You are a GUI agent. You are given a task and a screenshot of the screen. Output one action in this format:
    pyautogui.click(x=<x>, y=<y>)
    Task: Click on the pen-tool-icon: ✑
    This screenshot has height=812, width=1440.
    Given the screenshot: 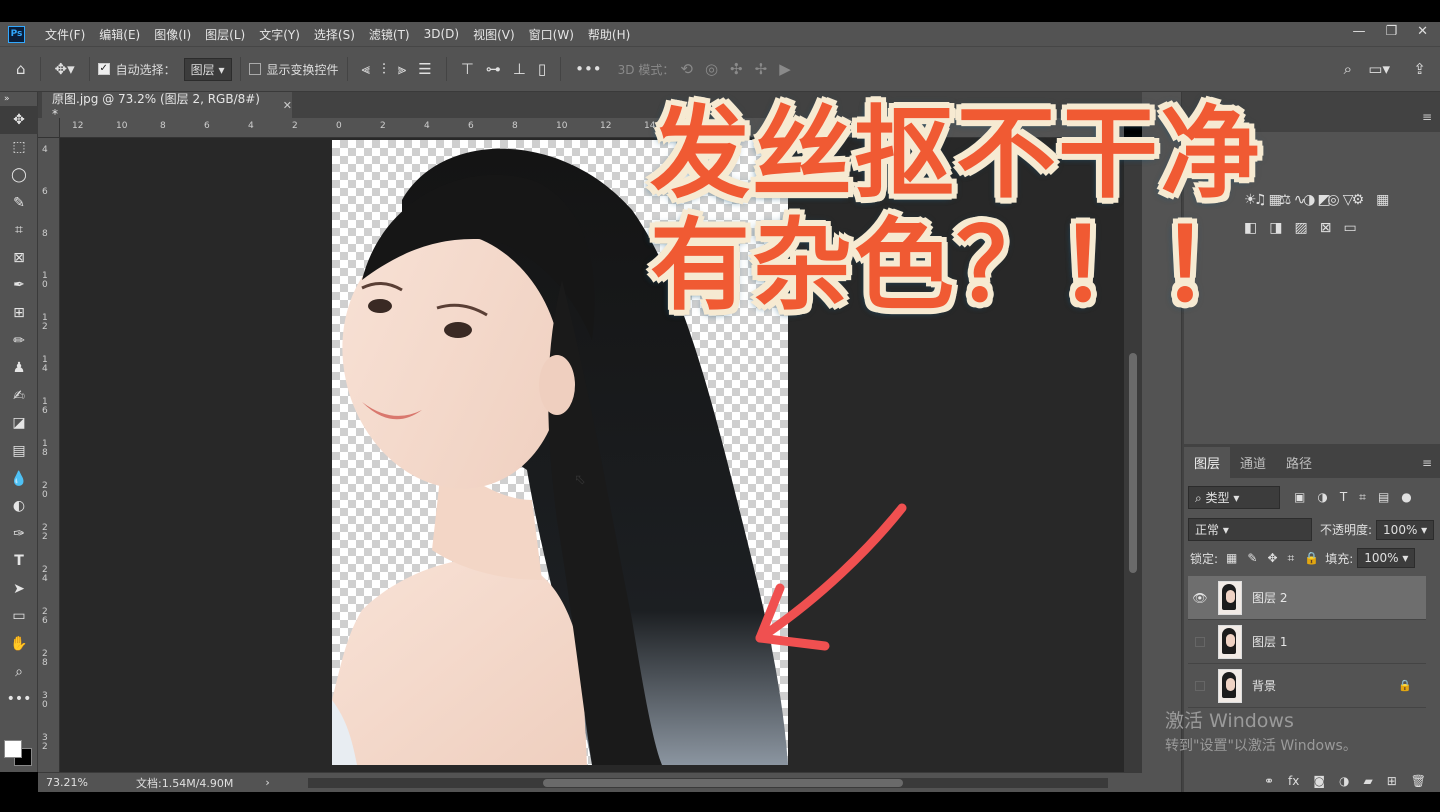 What is the action you would take?
    pyautogui.click(x=19, y=534)
    